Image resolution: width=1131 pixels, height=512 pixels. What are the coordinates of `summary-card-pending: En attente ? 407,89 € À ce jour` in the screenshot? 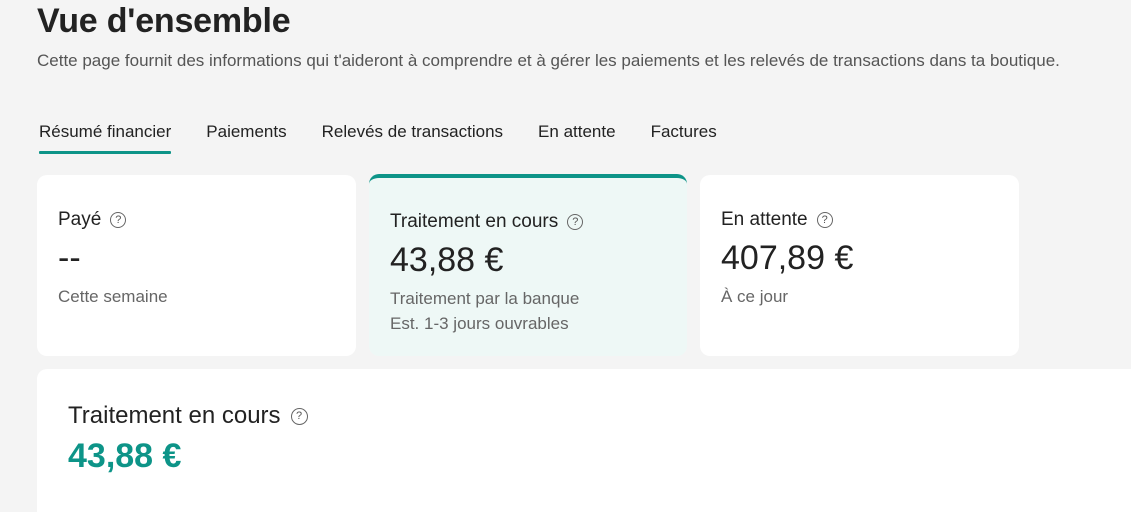 It's located at (859, 265).